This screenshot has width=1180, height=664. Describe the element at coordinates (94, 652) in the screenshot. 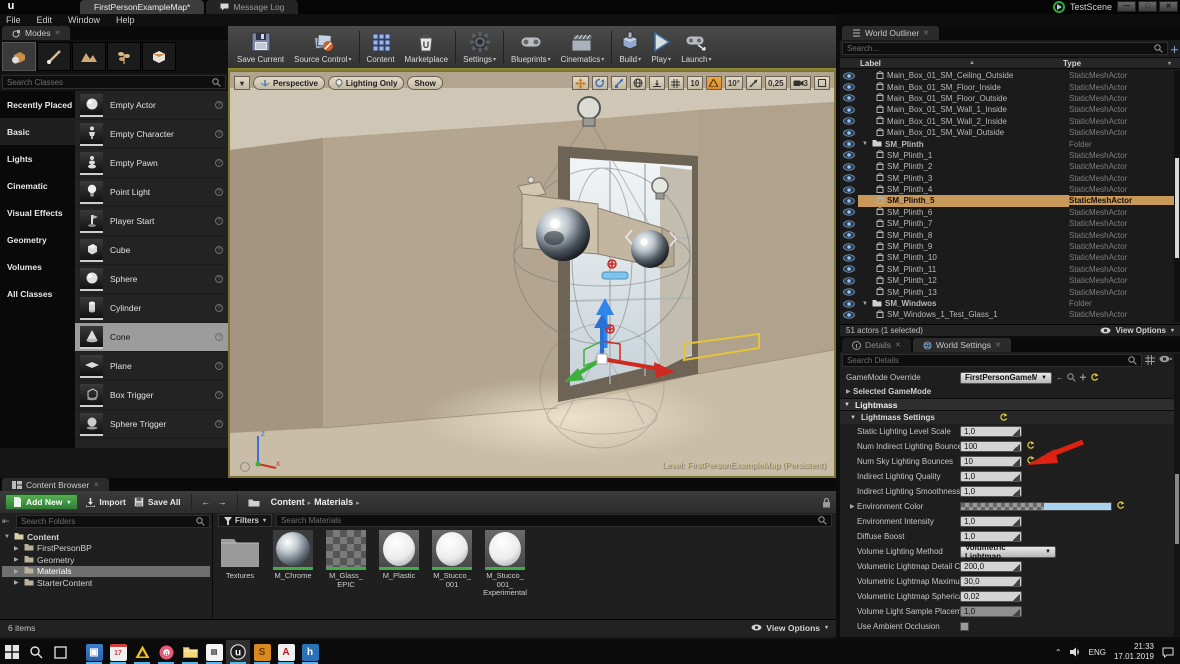

I see `taskbar-photos-icon: ▣` at that location.